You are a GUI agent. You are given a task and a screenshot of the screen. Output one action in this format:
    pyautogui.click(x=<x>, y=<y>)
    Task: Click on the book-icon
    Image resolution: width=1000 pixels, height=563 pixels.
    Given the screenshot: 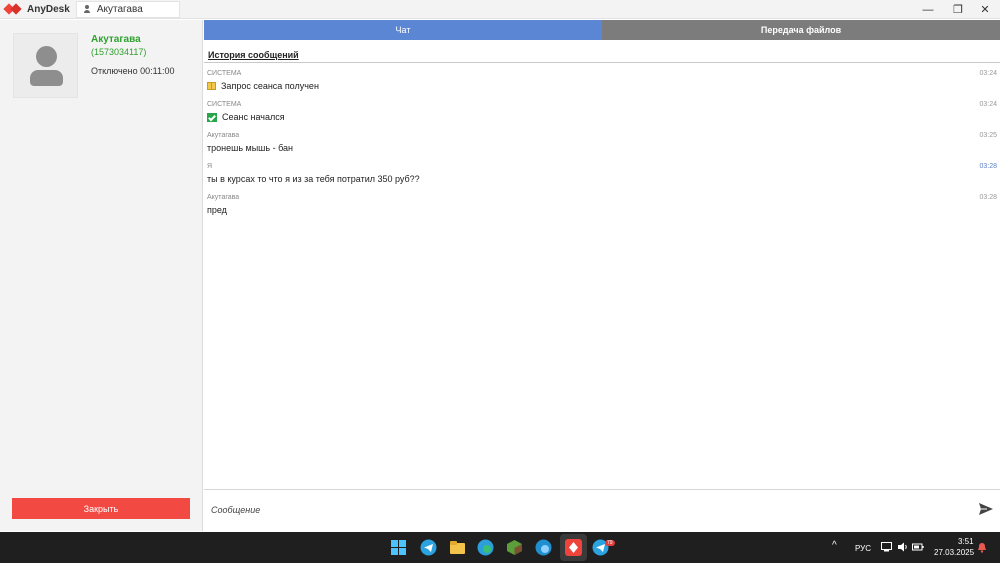 What is the action you would take?
    pyautogui.click(x=211, y=86)
    